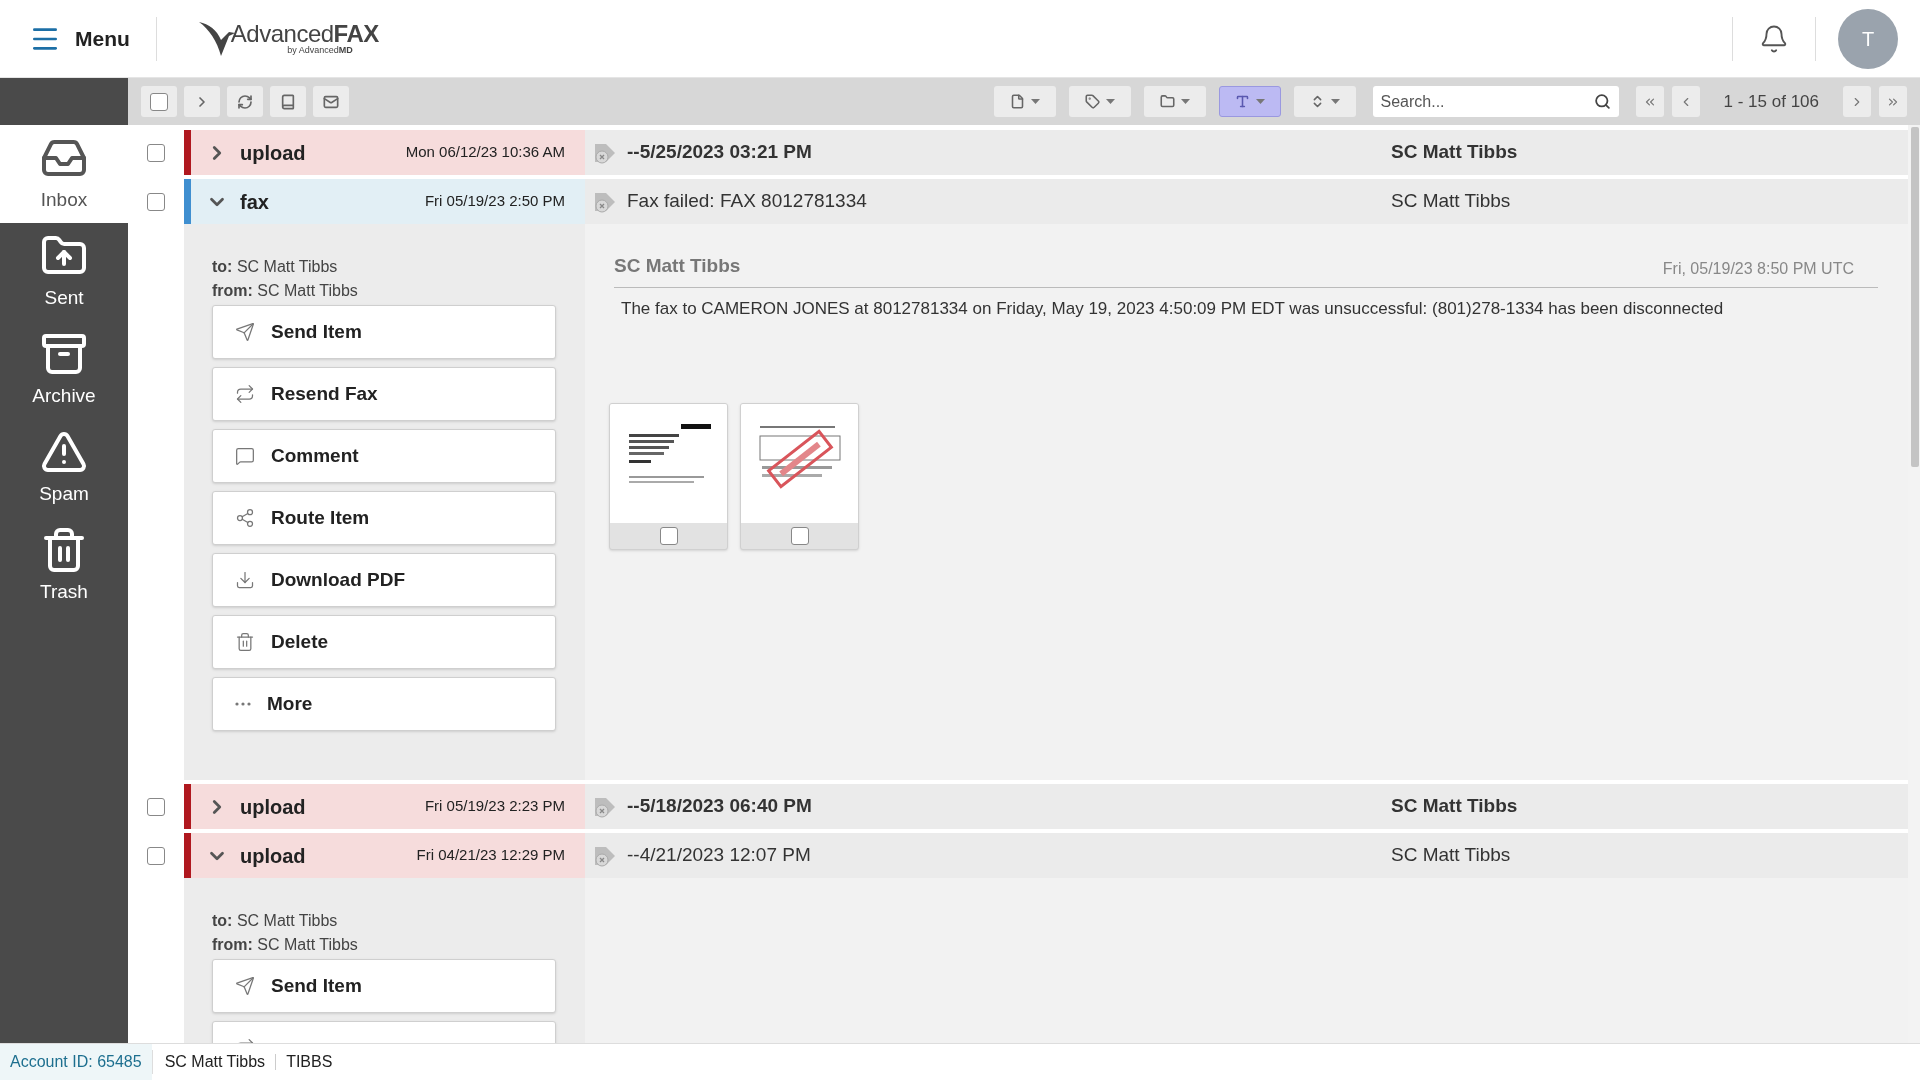 This screenshot has width=1920, height=1080. I want to click on sidebar-item: Trash, so click(64, 566).